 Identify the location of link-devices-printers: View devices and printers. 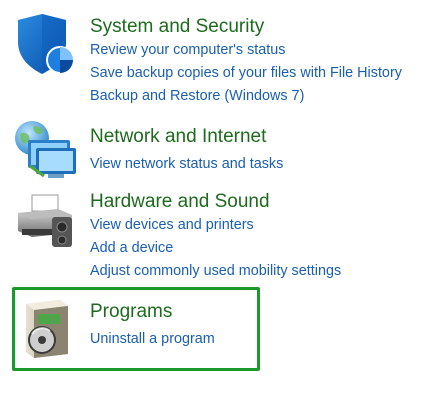
(172, 225).